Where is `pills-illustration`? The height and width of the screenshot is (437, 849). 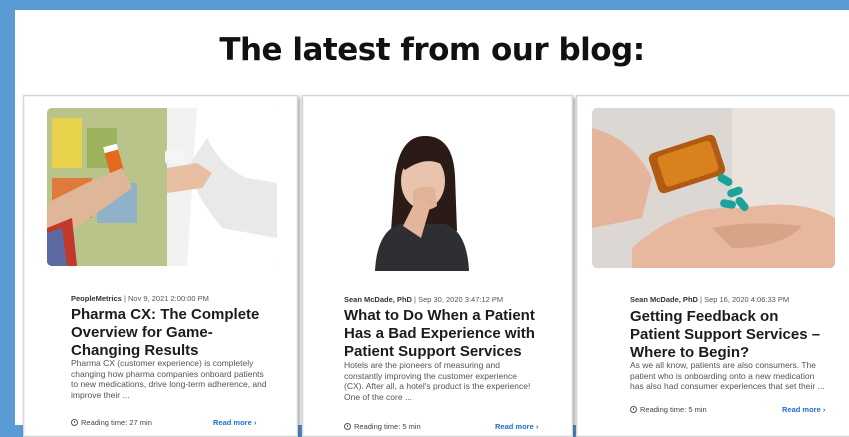 pills-illustration is located at coordinates (713, 188).